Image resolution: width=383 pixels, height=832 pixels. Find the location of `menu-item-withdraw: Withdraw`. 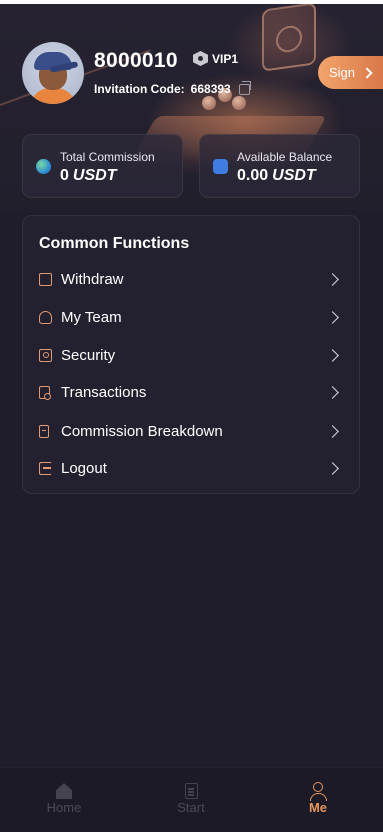

menu-item-withdraw: Withdraw is located at coordinates (191, 279).